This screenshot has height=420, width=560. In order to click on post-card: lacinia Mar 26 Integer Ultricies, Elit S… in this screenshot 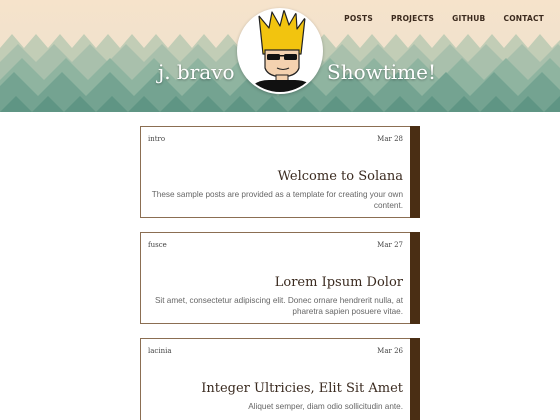, I will do `click(280, 379)`.